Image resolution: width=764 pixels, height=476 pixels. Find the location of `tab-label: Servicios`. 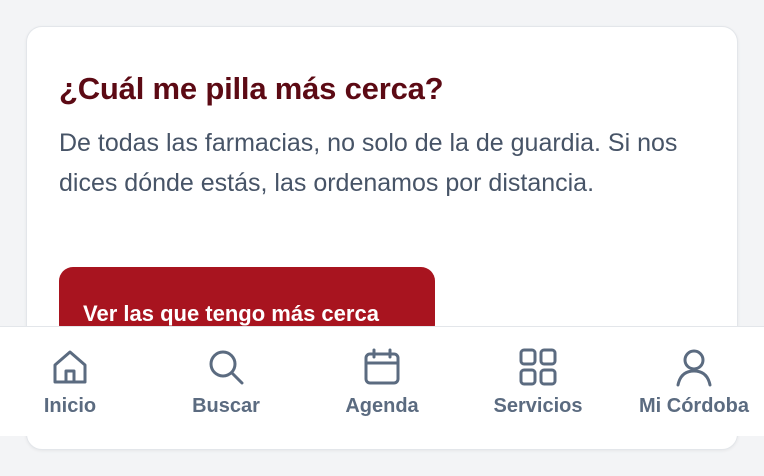

tab-label: Servicios is located at coordinates (538, 406).